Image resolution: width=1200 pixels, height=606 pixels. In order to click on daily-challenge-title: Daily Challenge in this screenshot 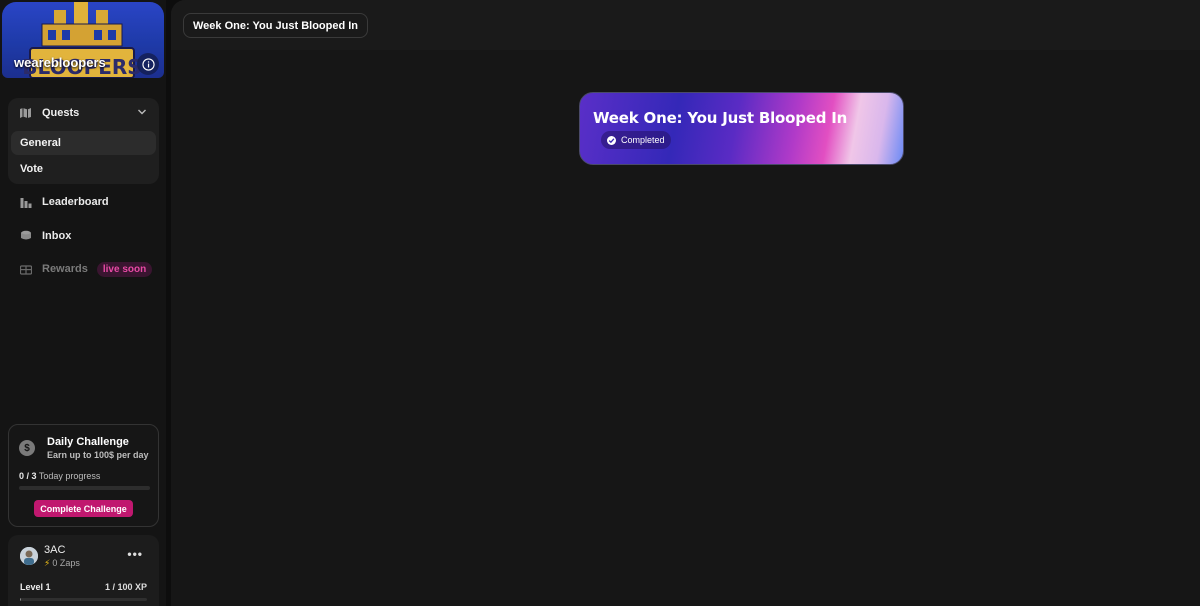, I will do `click(88, 442)`.